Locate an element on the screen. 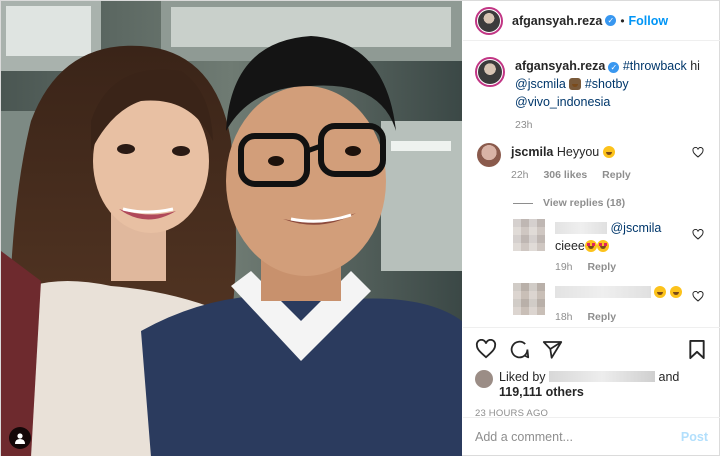 The image size is (720, 456). smile-emoji-icon is located at coordinates (608, 152).